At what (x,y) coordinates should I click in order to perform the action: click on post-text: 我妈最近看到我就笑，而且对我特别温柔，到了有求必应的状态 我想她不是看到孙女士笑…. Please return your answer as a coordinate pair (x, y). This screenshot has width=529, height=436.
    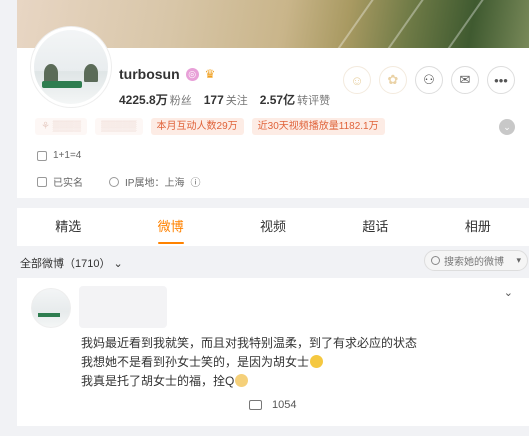
    Looking at the image, I should click on (249, 362).